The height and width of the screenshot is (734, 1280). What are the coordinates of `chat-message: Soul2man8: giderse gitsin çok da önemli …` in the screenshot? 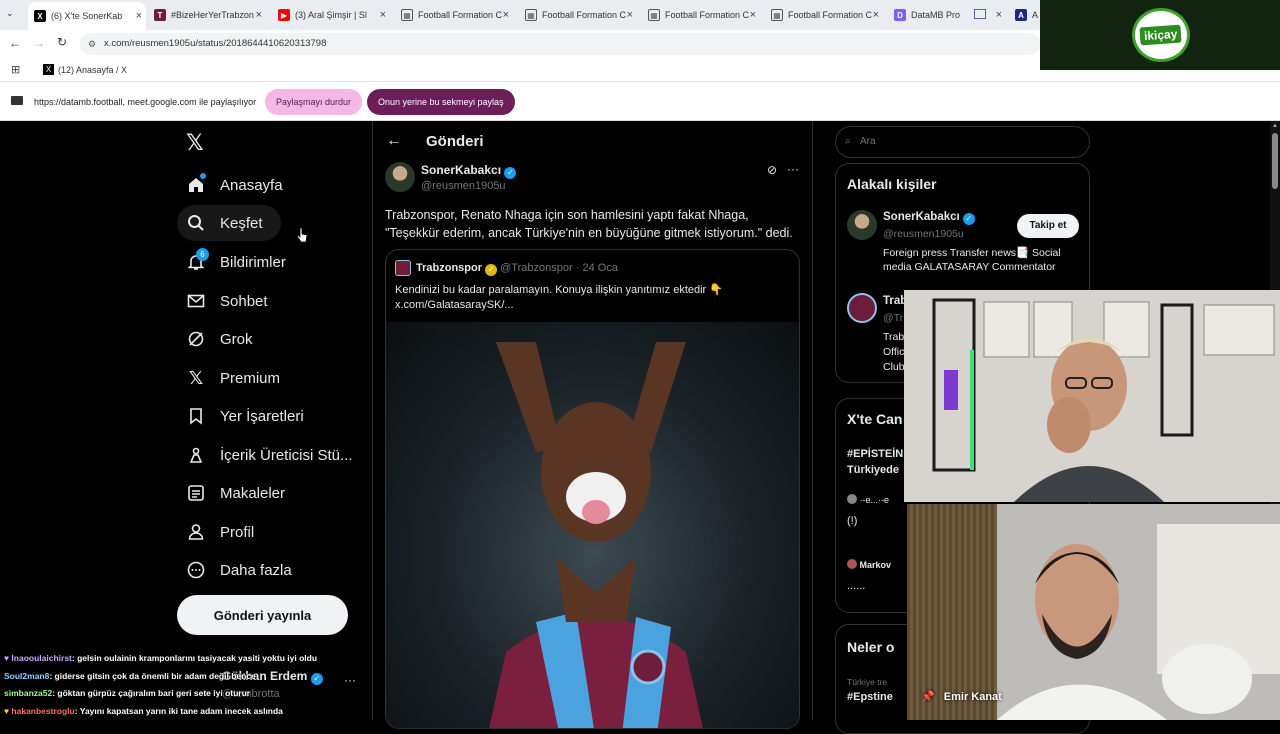 It's located at (130, 676).